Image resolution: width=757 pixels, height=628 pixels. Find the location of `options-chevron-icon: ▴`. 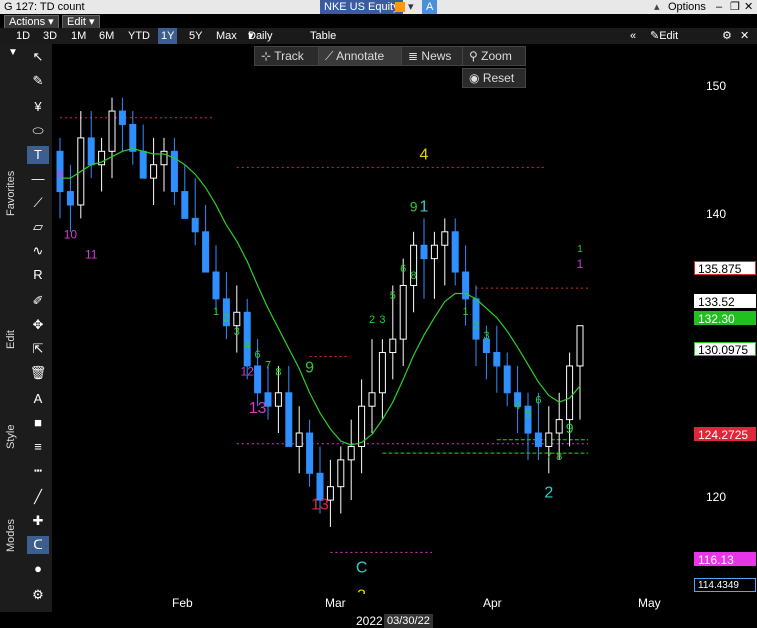

options-chevron-icon: ▴ is located at coordinates (657, 7).